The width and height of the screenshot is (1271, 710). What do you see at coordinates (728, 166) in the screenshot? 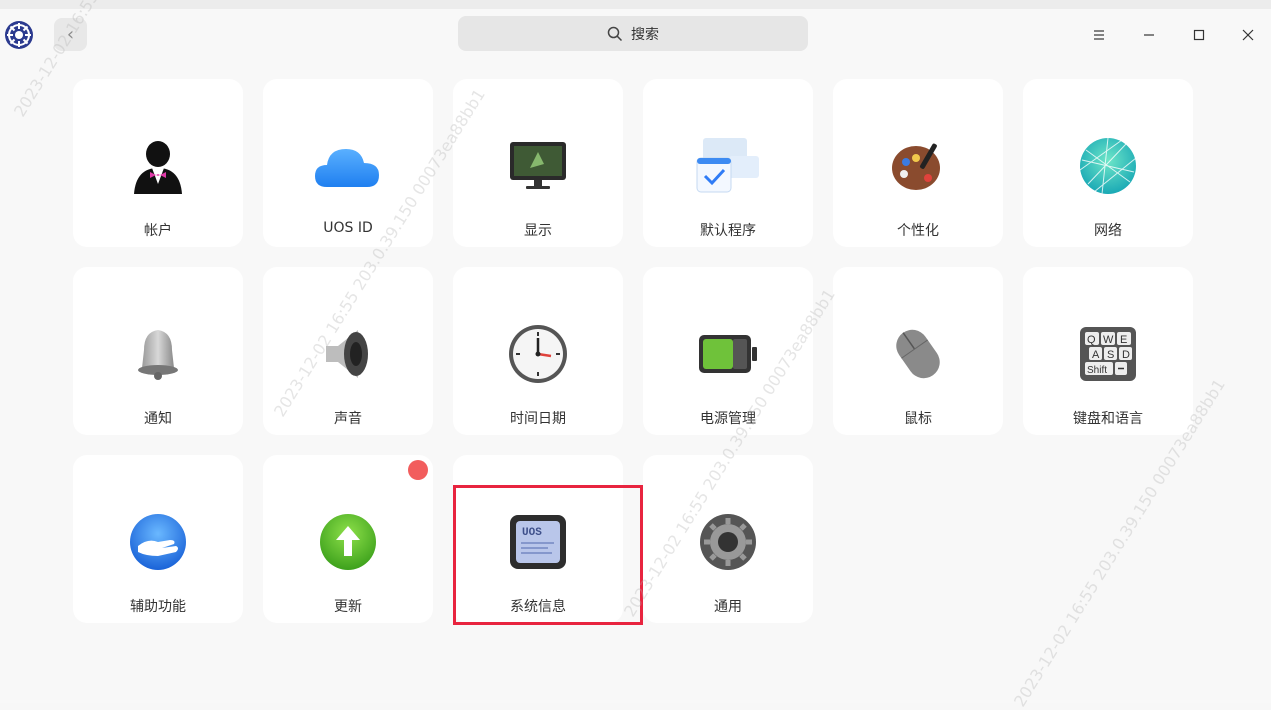
I see `default-apps-icon` at bounding box center [728, 166].